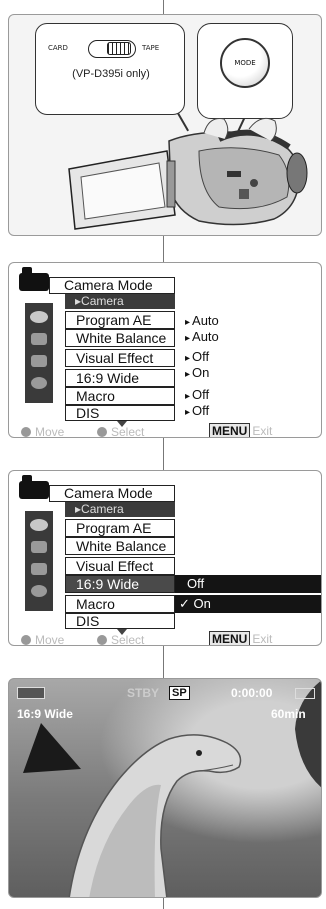  Describe the element at coordinates (58, 48) in the screenshot. I see `switch-card-label: CARD` at that location.